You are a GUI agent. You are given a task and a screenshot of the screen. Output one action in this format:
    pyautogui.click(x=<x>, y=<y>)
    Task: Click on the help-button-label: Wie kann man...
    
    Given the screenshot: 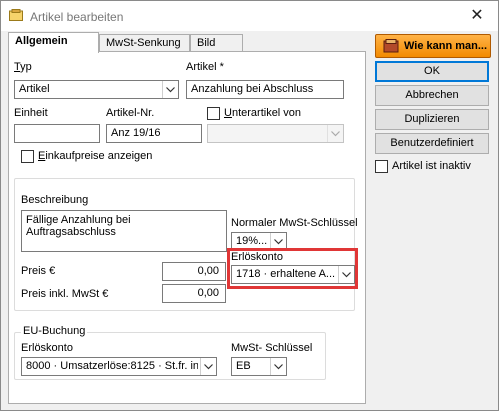 What is the action you would take?
    pyautogui.click(x=446, y=46)
    